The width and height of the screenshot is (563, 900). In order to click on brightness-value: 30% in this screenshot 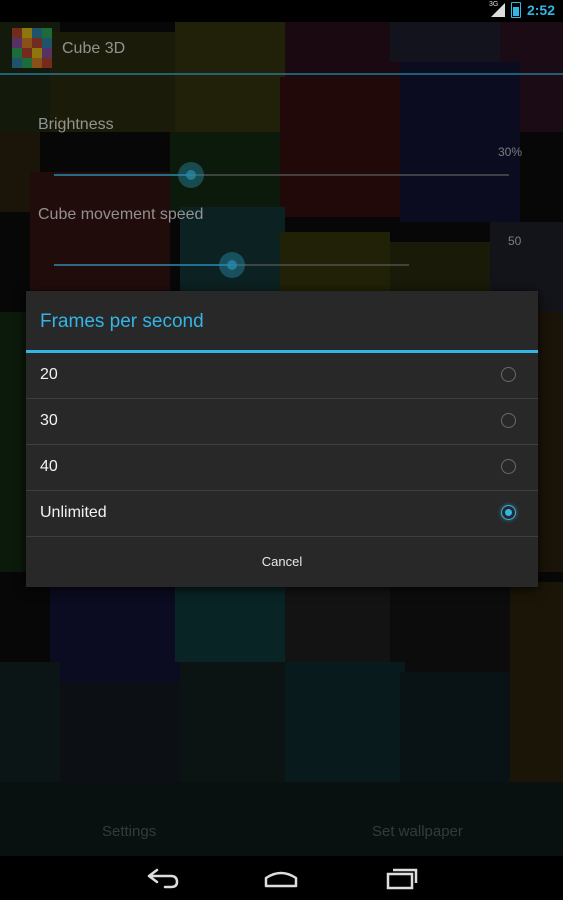, I will do `click(510, 152)`.